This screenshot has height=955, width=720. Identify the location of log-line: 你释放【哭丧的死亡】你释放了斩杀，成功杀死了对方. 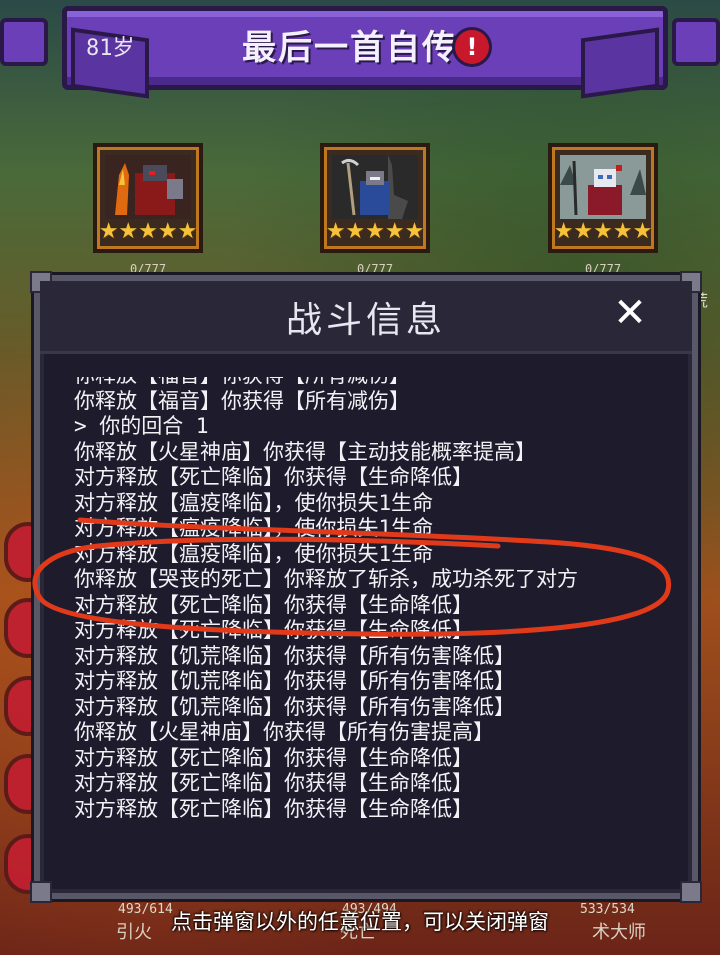
(326, 579).